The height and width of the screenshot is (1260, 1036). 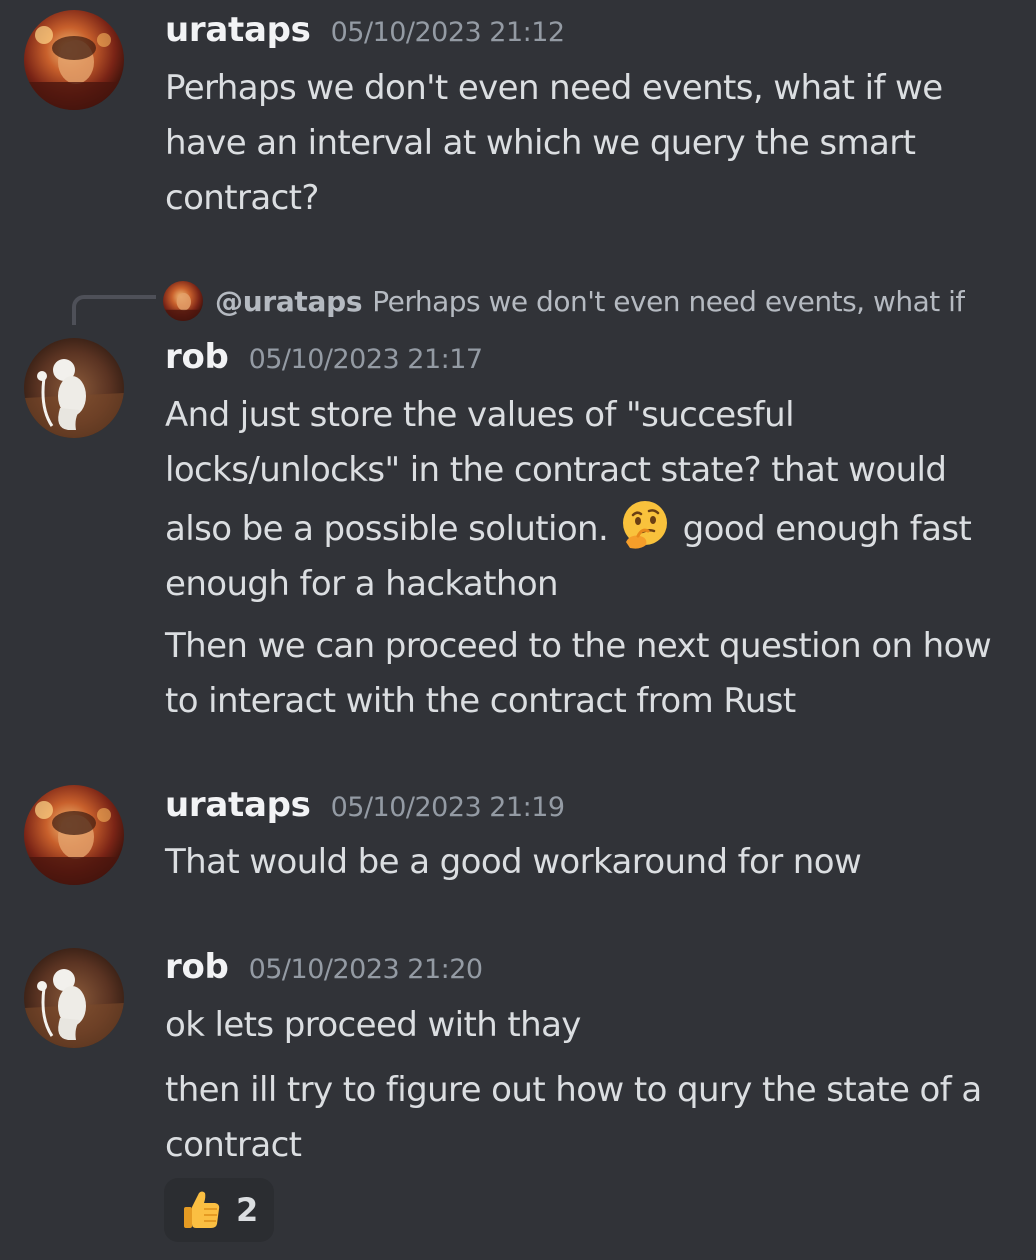 I want to click on message-header: rob 05/10/2023 21:17, so click(x=324, y=362).